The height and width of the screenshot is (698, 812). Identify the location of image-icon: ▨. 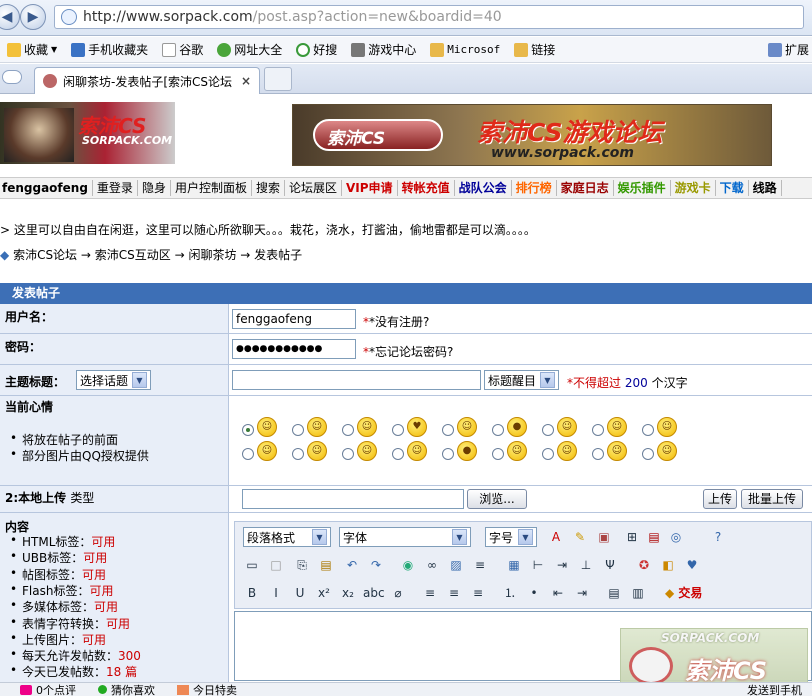
(456, 565).